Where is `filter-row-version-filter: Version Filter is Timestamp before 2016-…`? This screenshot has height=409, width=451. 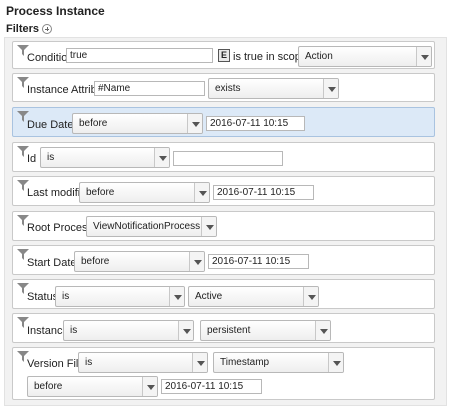 filter-row-version-filter: Version Filter is Timestamp before 2016-… is located at coordinates (223, 373).